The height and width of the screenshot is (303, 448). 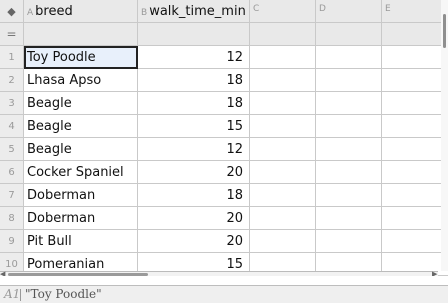 I want to click on row-number: 2, so click(x=12, y=80).